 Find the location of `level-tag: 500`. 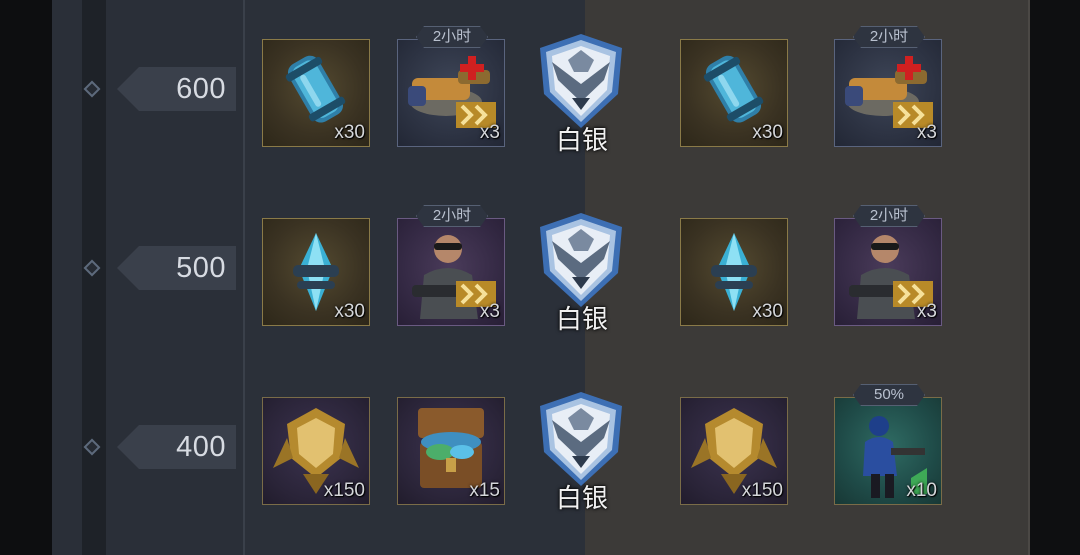

level-tag: 500 is located at coordinates (176, 268).